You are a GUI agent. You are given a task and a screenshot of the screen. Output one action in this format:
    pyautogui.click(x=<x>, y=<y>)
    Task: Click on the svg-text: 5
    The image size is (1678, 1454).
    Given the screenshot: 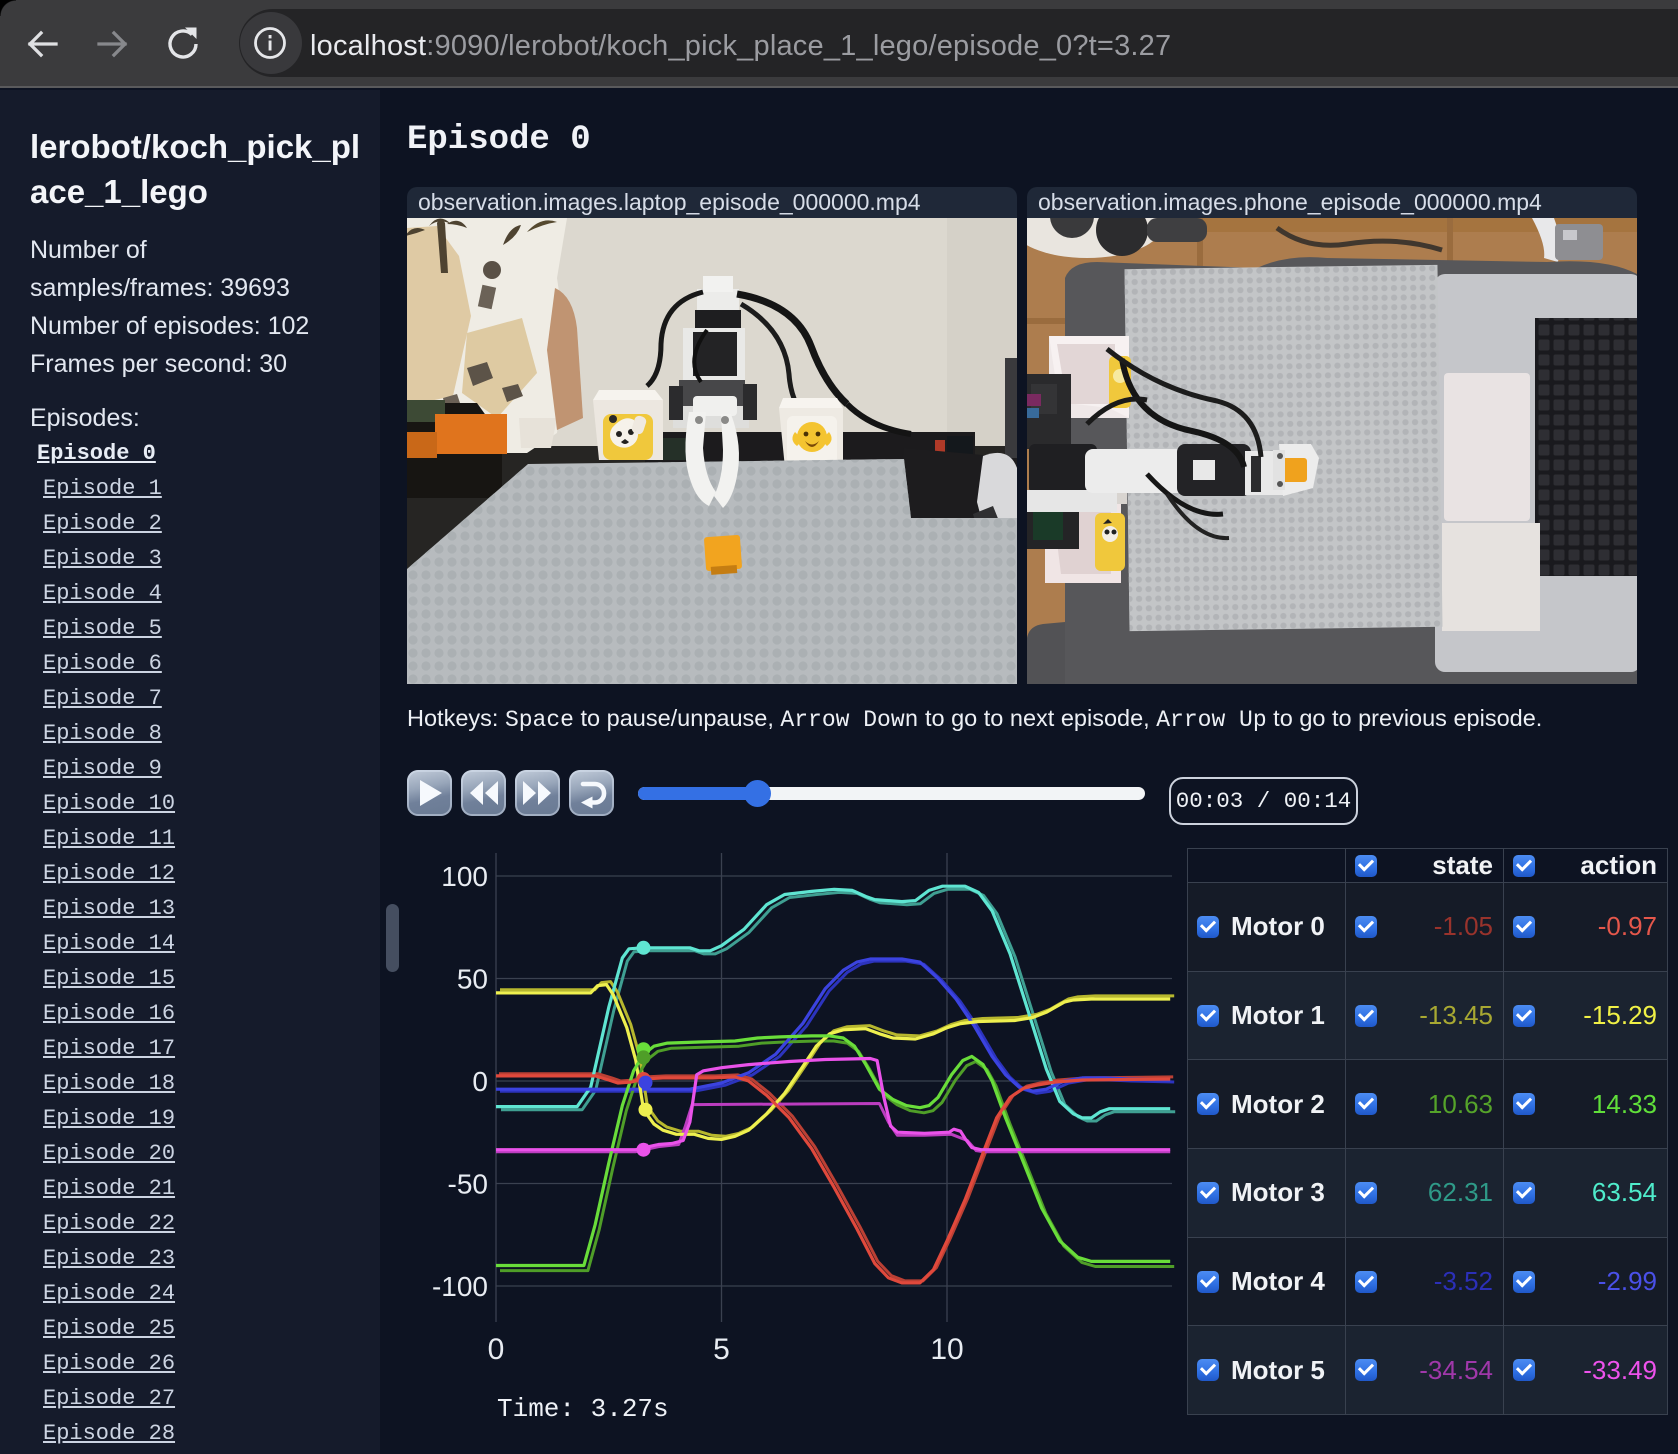 What is the action you would take?
    pyautogui.click(x=721, y=1349)
    